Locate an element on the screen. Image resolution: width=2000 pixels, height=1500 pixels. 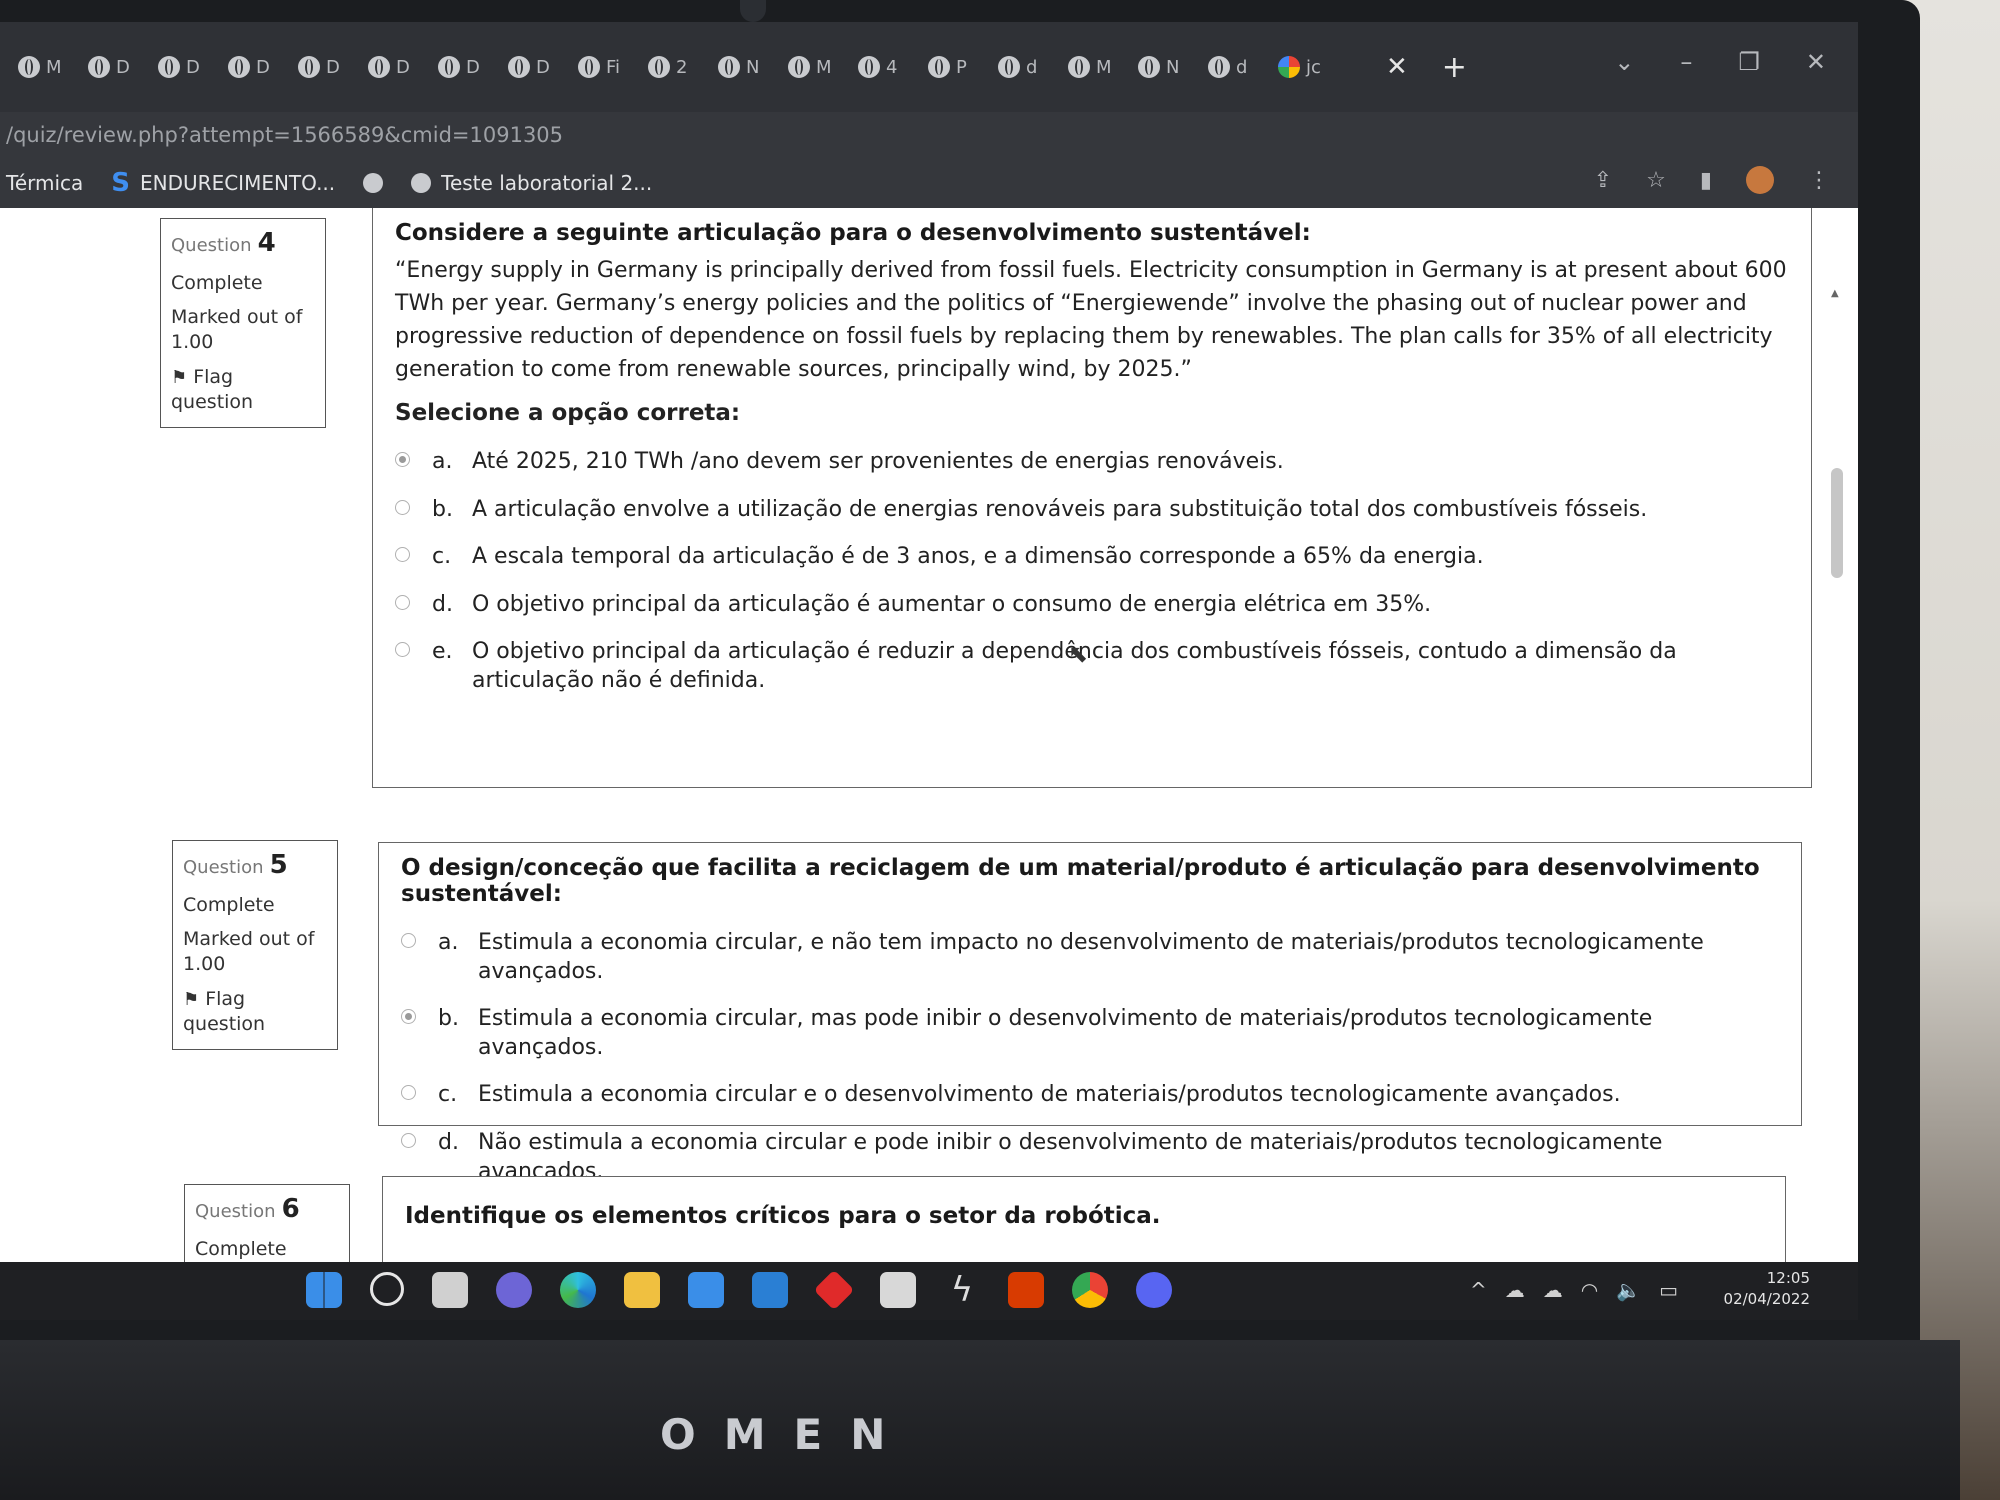
vertical-scrollbar: ▲ ▼ is located at coordinates (1837, 783).